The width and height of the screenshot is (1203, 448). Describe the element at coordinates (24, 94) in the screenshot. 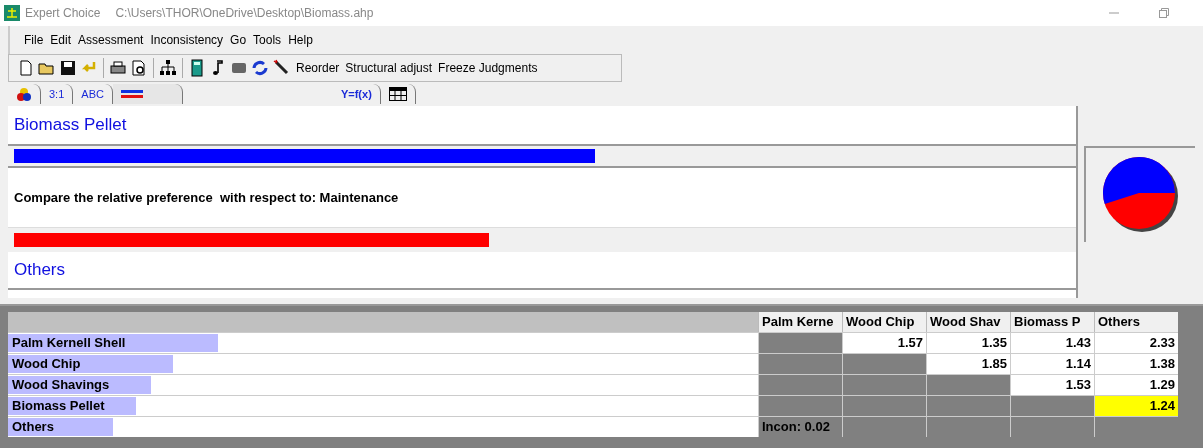

I see `cubes-icon` at that location.